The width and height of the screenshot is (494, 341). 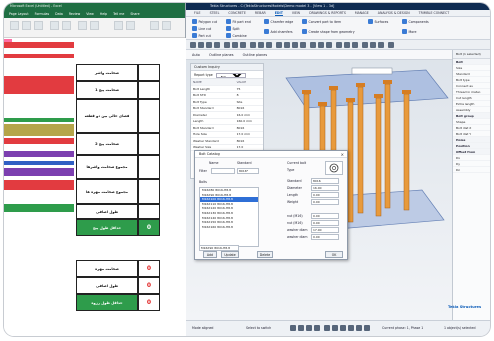 I want to click on combine-button: Combine, so click(x=236, y=35).